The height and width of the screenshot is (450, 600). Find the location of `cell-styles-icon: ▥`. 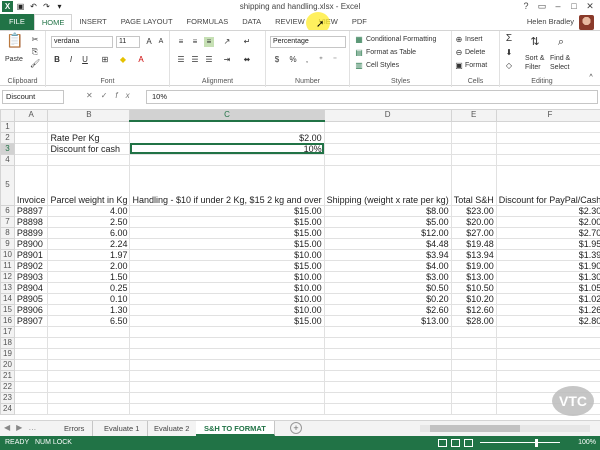

cell-styles-icon: ▥ is located at coordinates (359, 66).